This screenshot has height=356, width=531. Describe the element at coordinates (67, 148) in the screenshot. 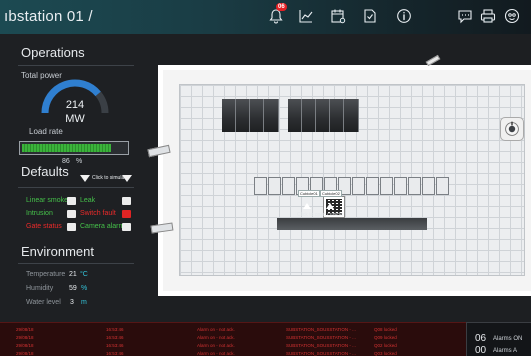

I see `load-rate-bar-fill` at that location.